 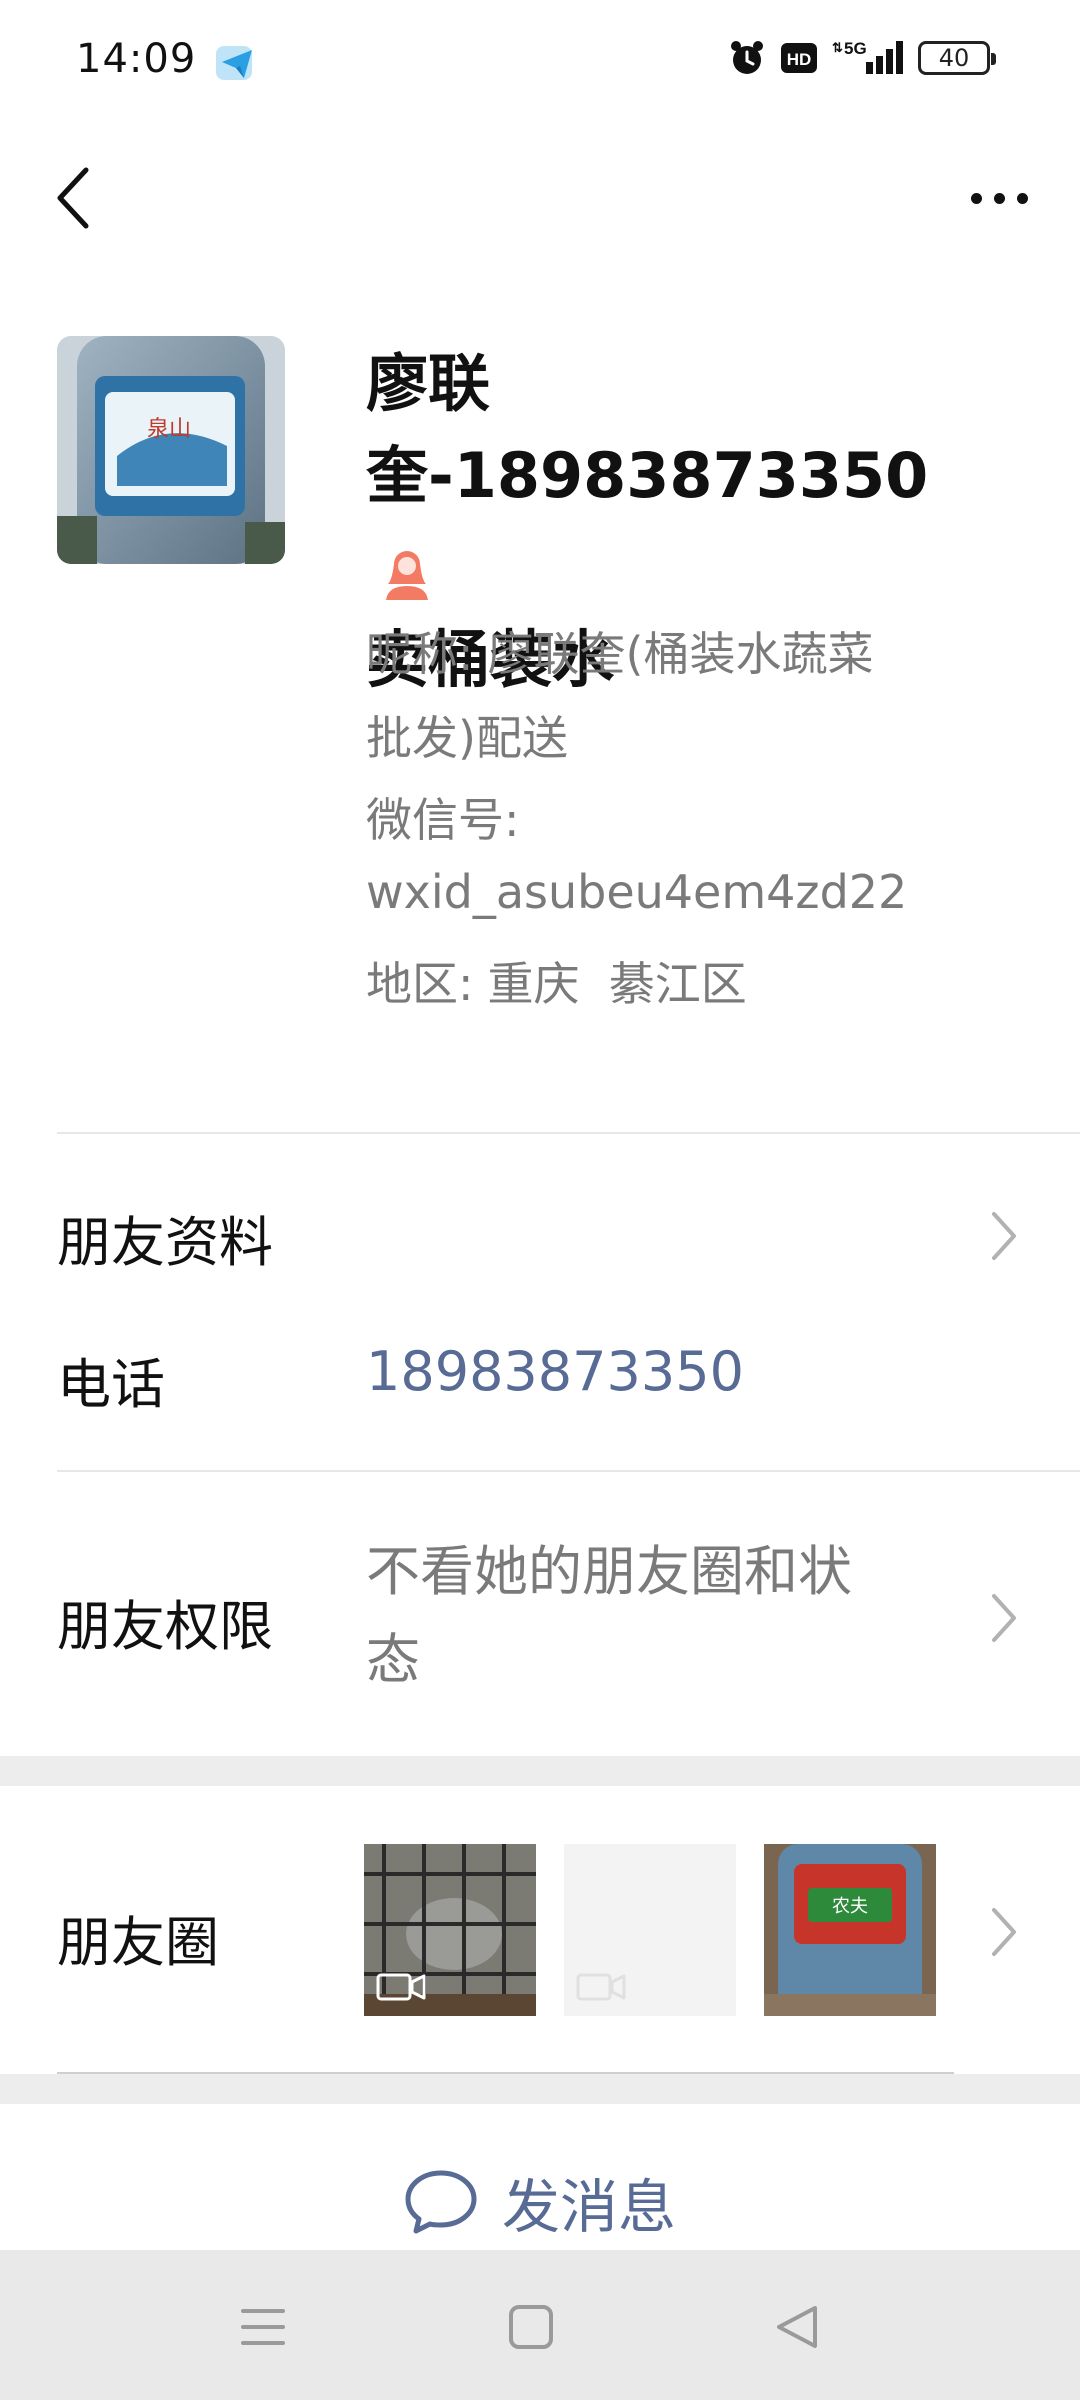 I want to click on status-icons: HD ⇅ 5G 40, so click(x=862, y=58).